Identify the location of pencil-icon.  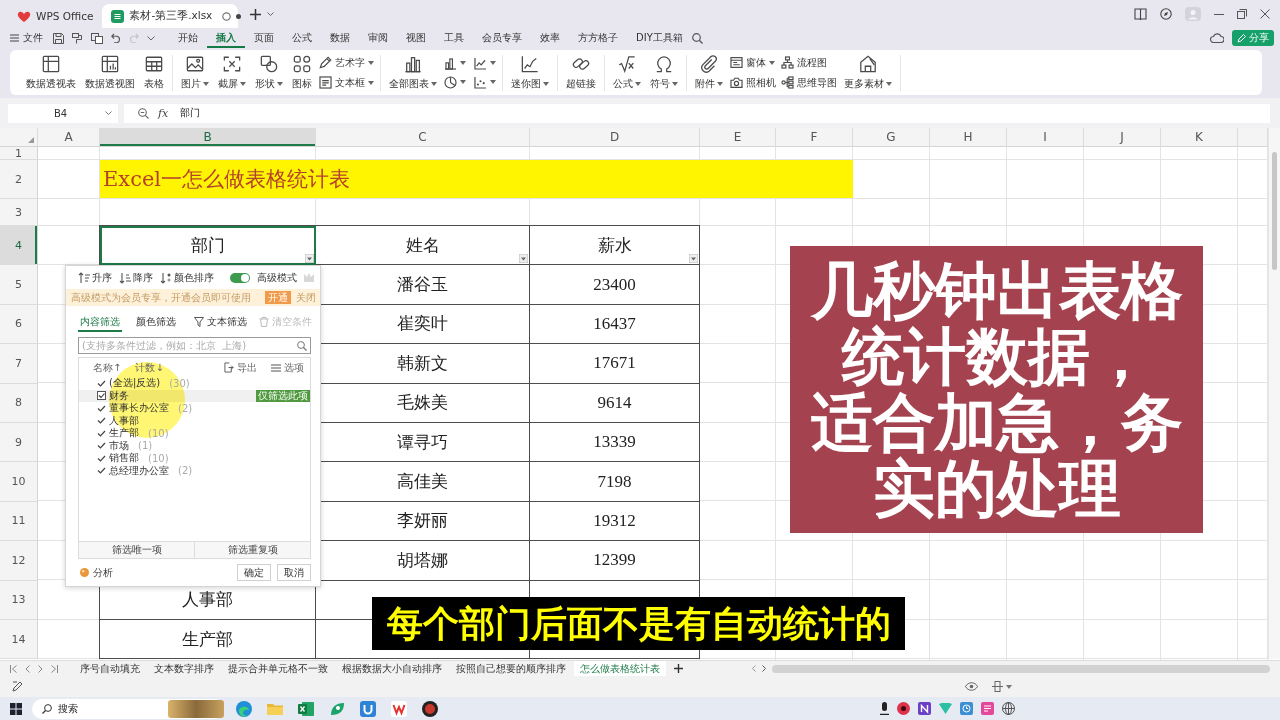
(17, 686).